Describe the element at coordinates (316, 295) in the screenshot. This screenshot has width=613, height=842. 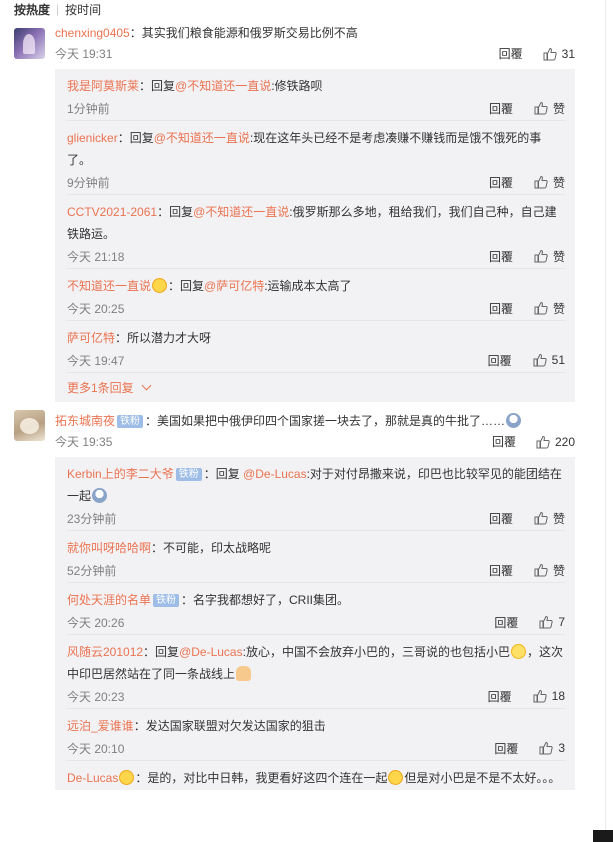
I see `reply-item: 不知道还一直说 ：回复@萨可亿特:运输成本太高了 今天 20:25 回覆赞` at that location.